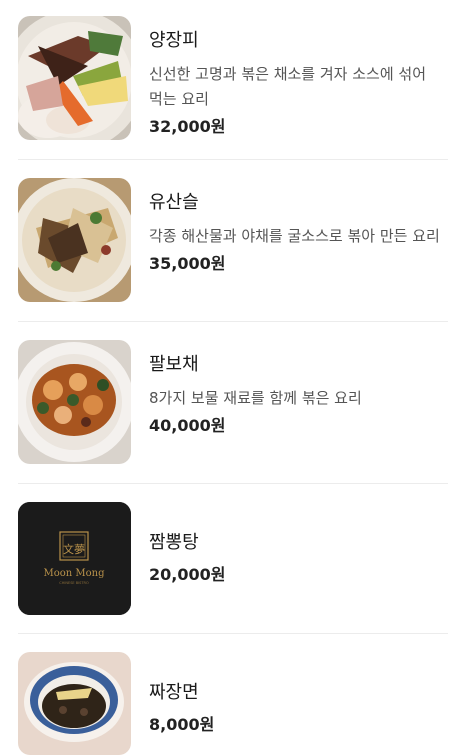 Image resolution: width=466 pixels, height=755 pixels. Describe the element at coordinates (187, 263) in the screenshot. I see `menu-item-price: 35,000원` at that location.